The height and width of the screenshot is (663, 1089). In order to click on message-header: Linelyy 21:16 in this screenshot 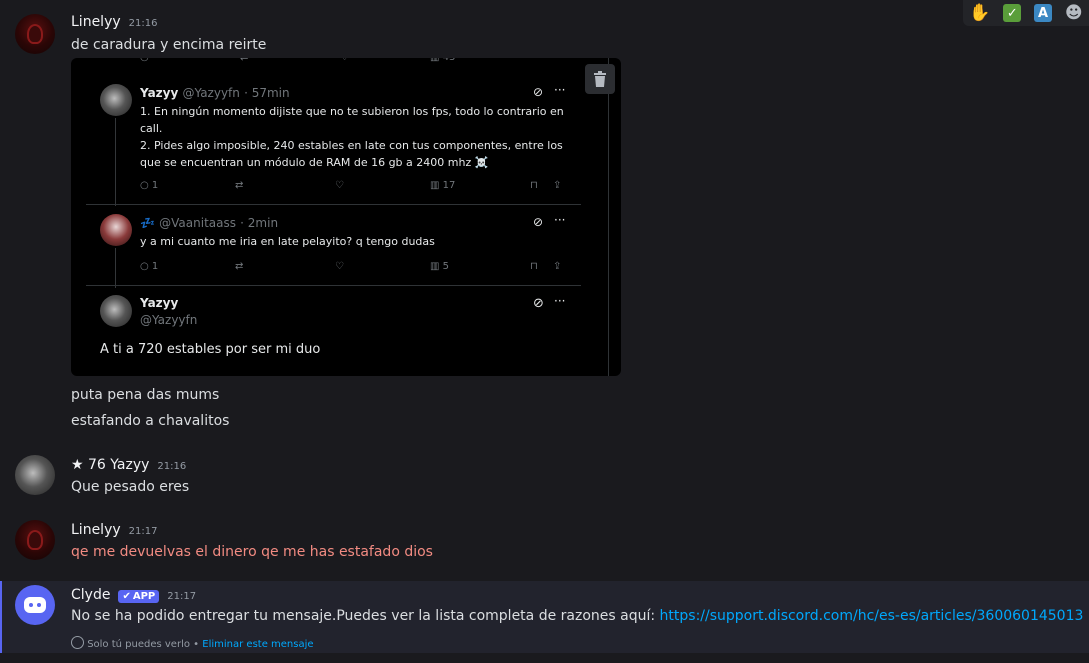, I will do `click(114, 22)`.